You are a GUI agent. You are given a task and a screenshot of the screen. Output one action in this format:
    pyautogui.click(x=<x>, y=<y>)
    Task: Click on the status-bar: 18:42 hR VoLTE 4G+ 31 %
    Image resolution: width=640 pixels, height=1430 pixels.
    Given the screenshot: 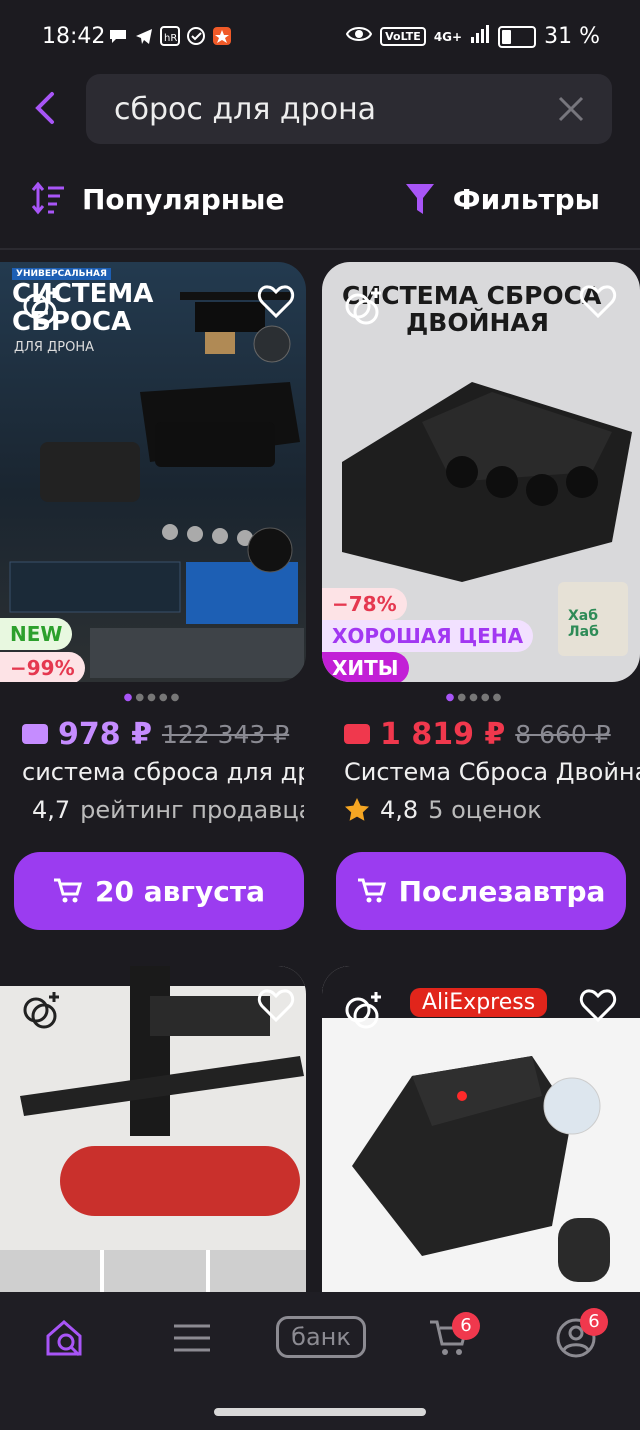 What is the action you would take?
    pyautogui.click(x=320, y=36)
    